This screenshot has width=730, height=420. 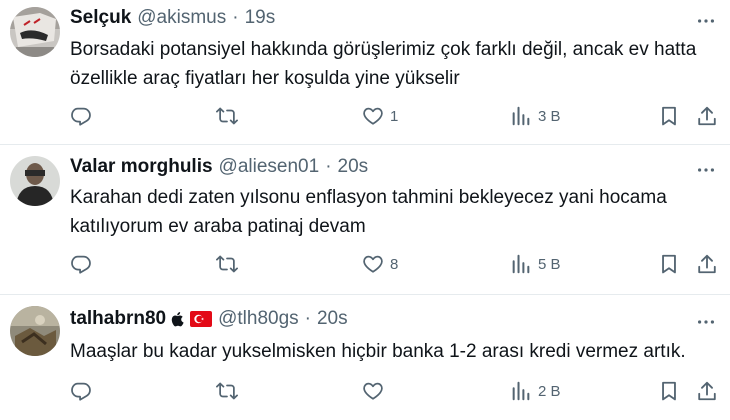 What do you see at coordinates (258, 319) in the screenshot?
I see `user-handle: @tlh80gs` at bounding box center [258, 319].